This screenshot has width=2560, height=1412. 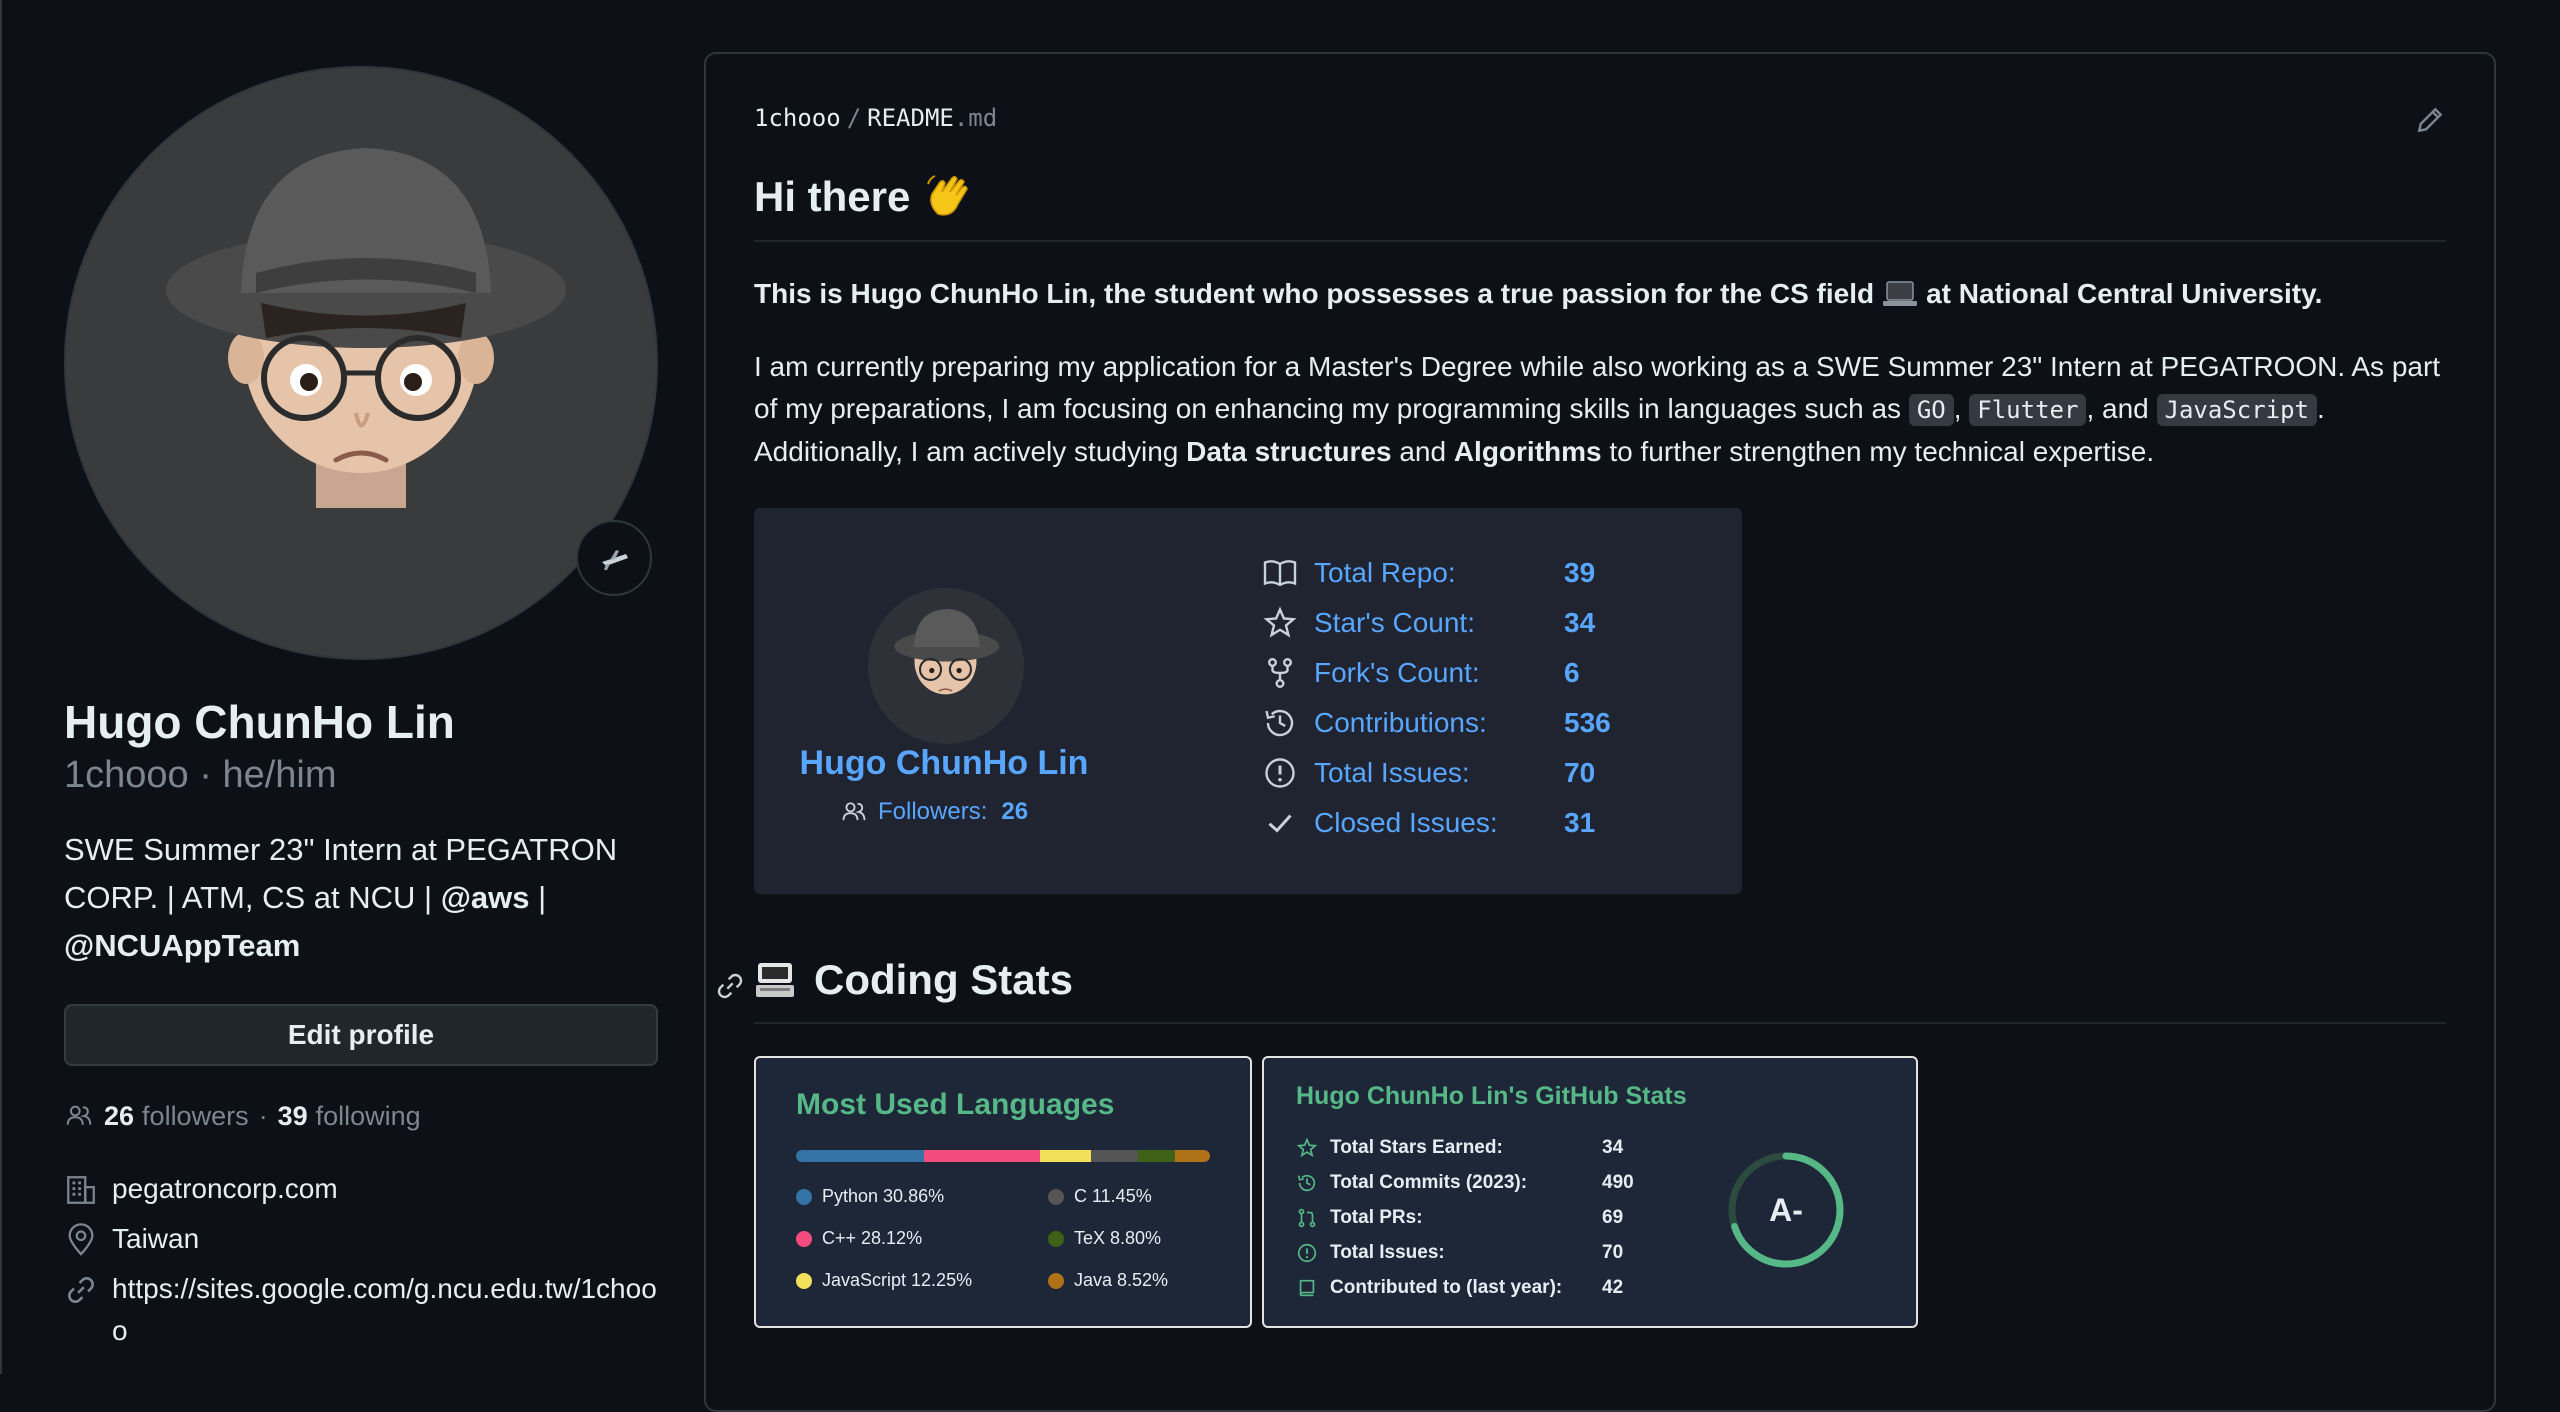 I want to click on location-text: Taiwan, so click(x=156, y=1238).